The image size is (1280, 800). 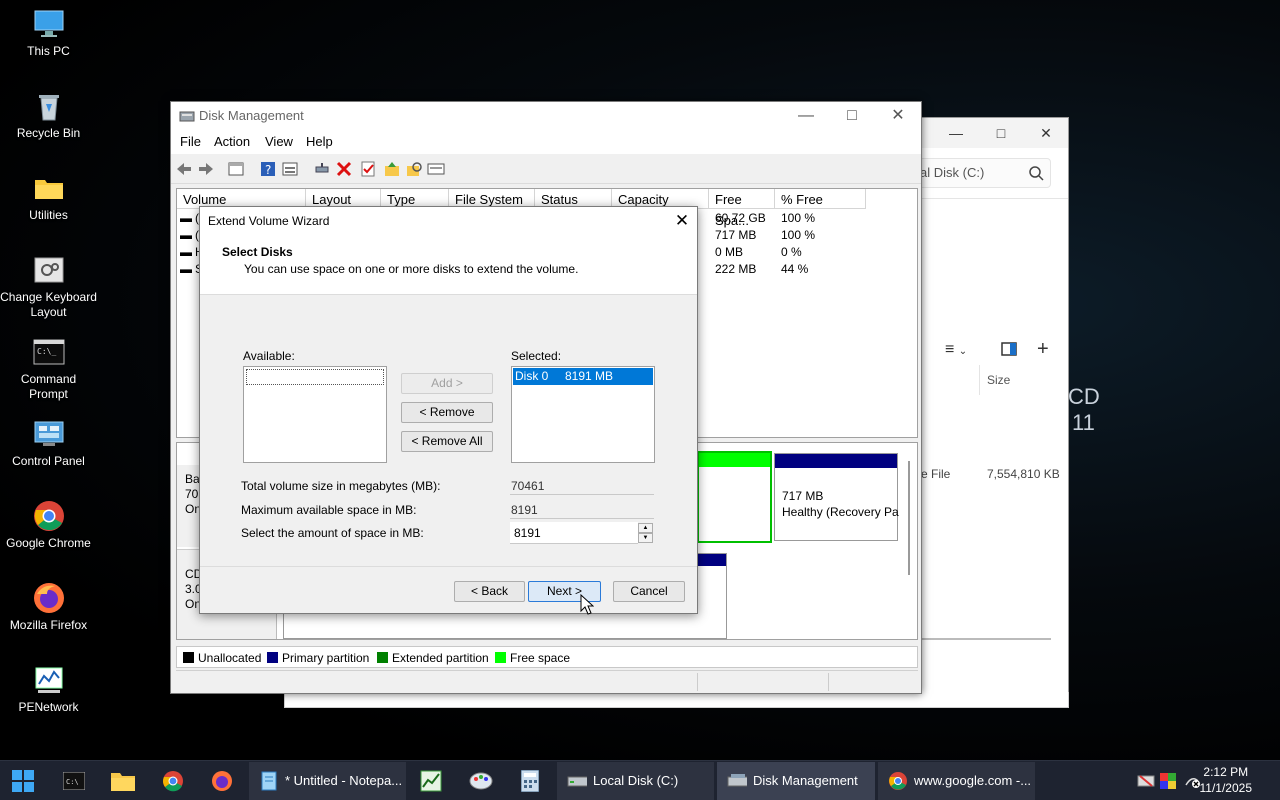 What do you see at coordinates (1146, 781) in the screenshot?
I see `tray-tool-icon` at bounding box center [1146, 781].